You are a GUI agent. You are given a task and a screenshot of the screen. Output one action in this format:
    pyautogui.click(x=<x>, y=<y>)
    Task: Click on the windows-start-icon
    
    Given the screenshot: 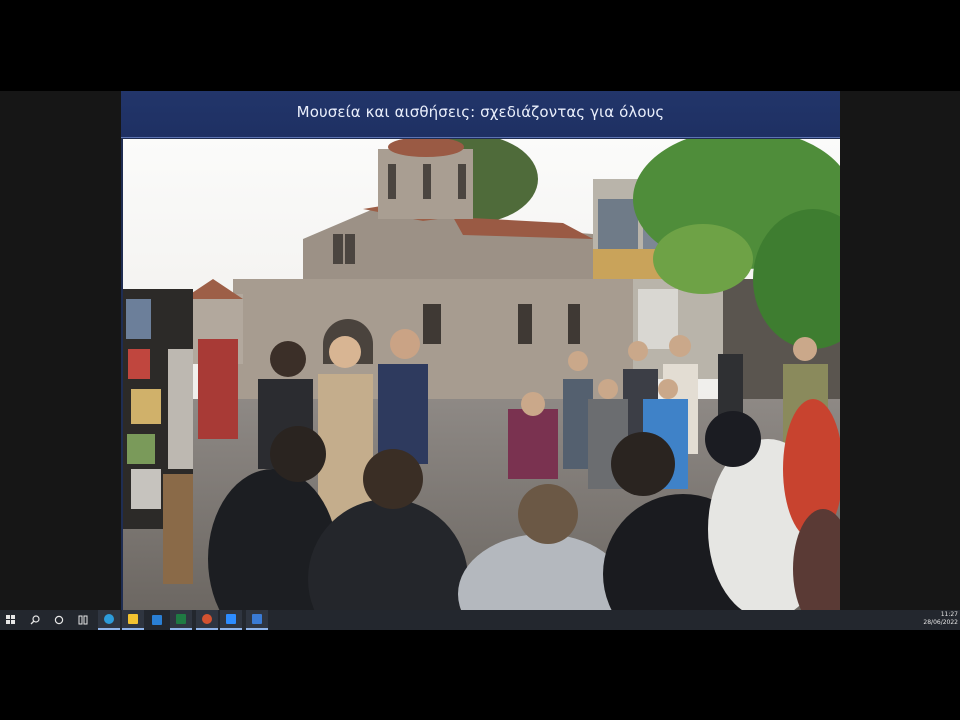 What is the action you would take?
    pyautogui.click(x=11, y=620)
    